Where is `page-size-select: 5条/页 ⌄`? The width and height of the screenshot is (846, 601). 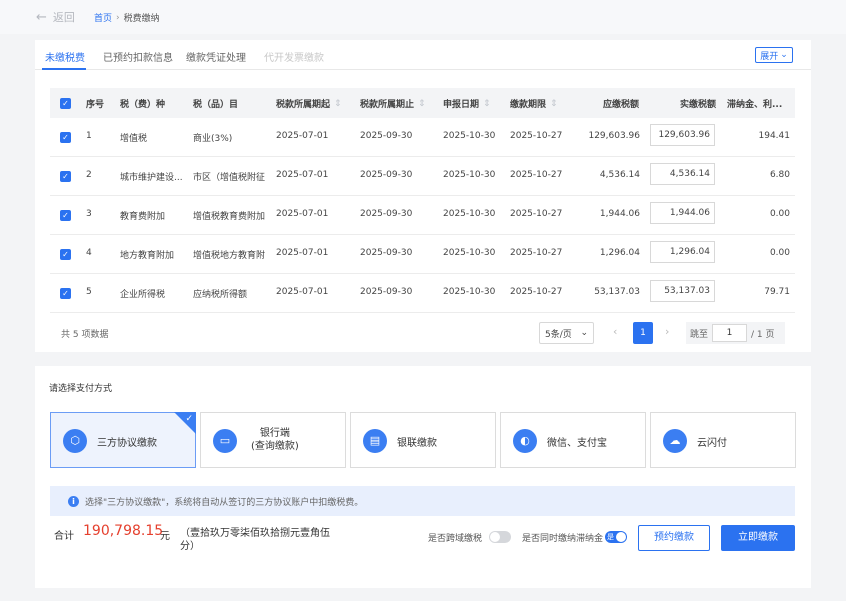
page-size-select: 5条/页 ⌄ is located at coordinates (566, 333).